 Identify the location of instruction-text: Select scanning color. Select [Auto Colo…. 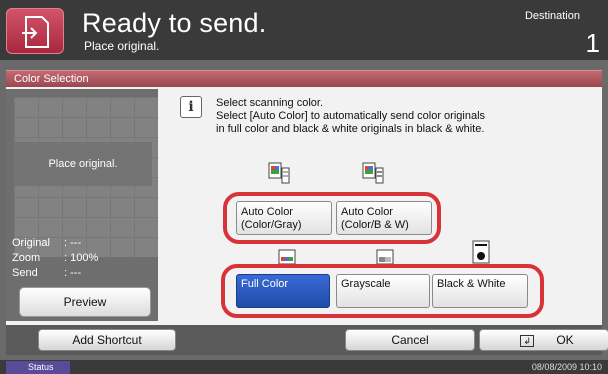
(350, 116).